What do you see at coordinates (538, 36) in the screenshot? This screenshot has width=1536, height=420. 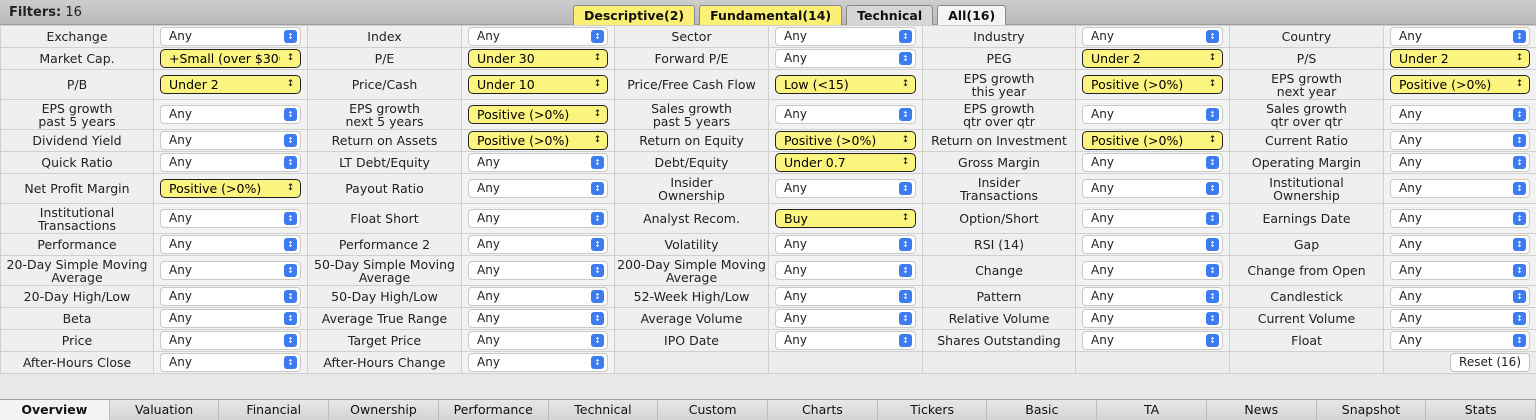 I see `filter-select-index: Any ↕` at bounding box center [538, 36].